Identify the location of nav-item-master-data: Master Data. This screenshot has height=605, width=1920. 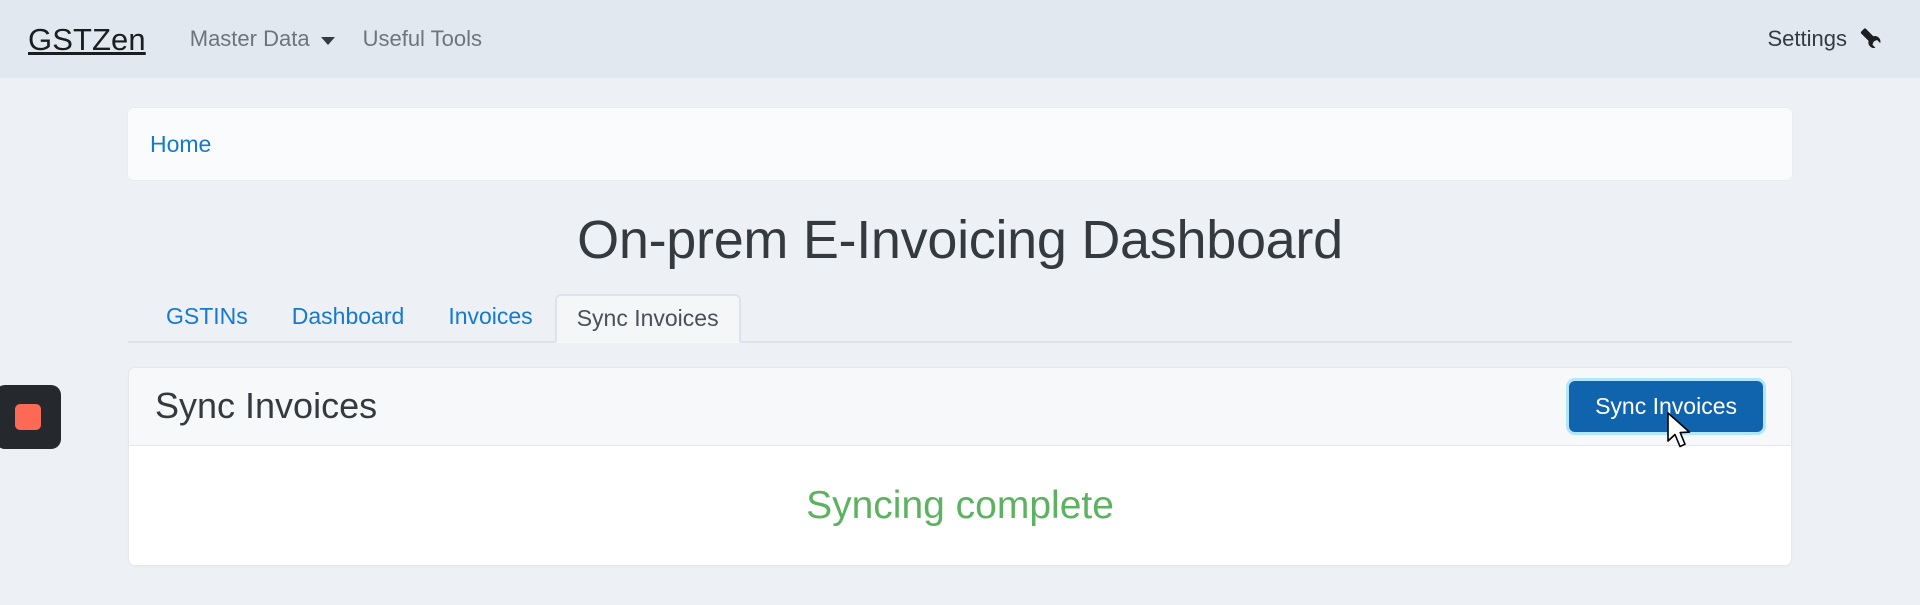
(262, 39).